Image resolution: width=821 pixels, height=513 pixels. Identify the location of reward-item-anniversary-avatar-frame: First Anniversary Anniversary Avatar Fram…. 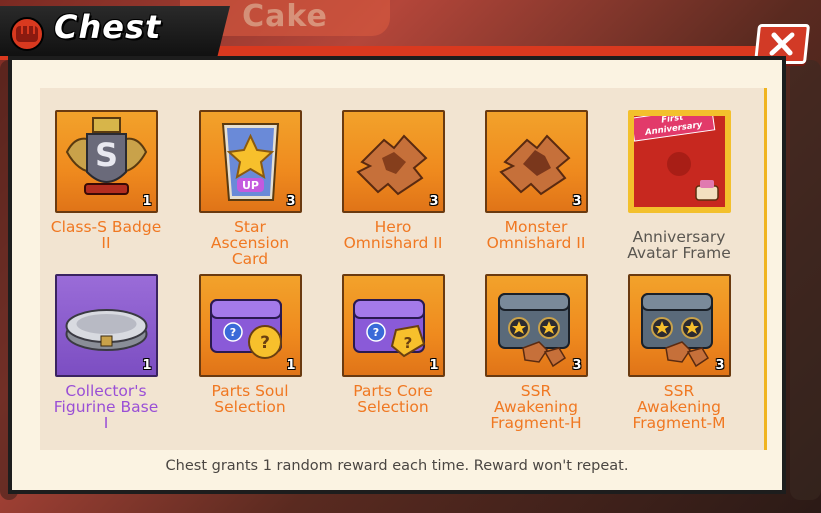
(679, 185).